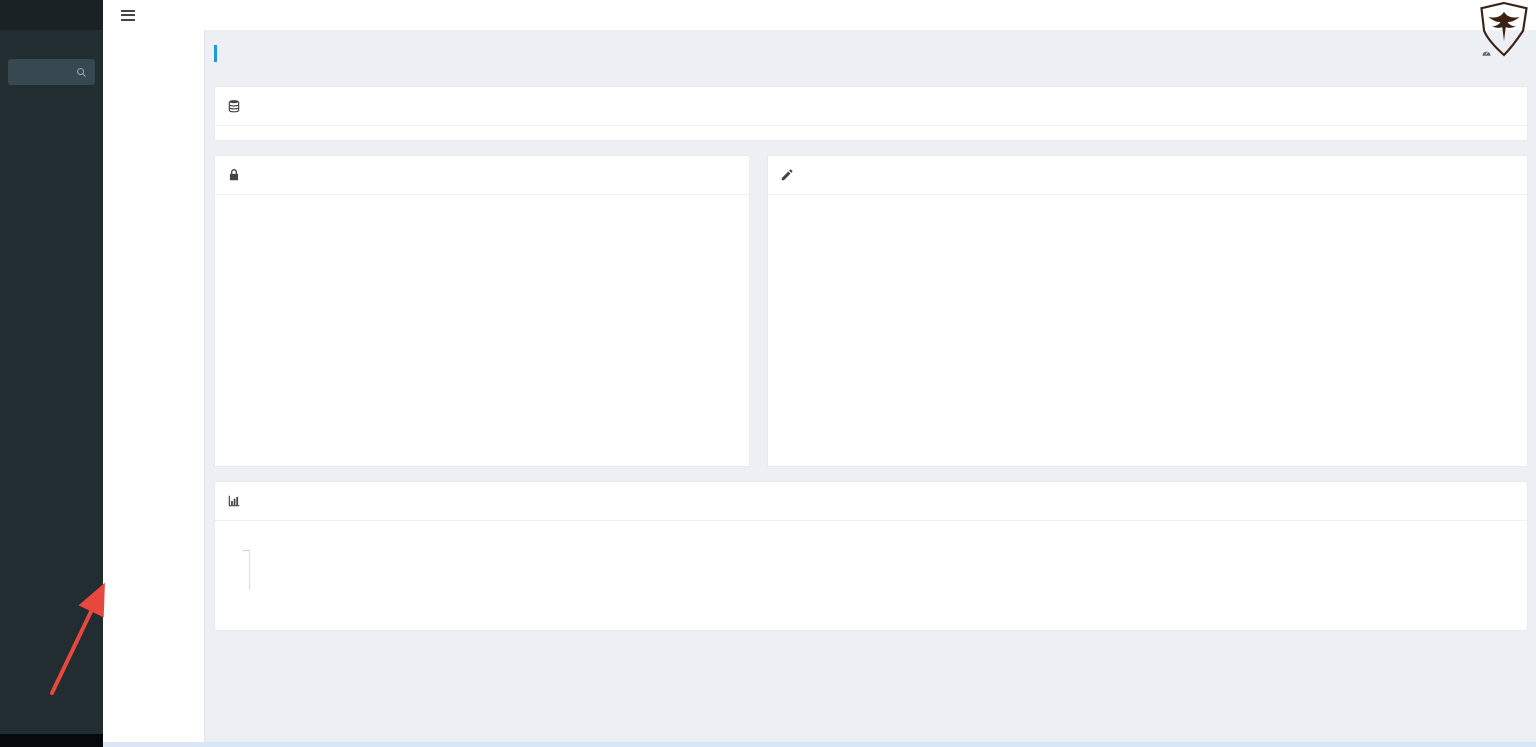 This screenshot has width=1536, height=747. I want to click on sidebar-search, so click(51, 72).